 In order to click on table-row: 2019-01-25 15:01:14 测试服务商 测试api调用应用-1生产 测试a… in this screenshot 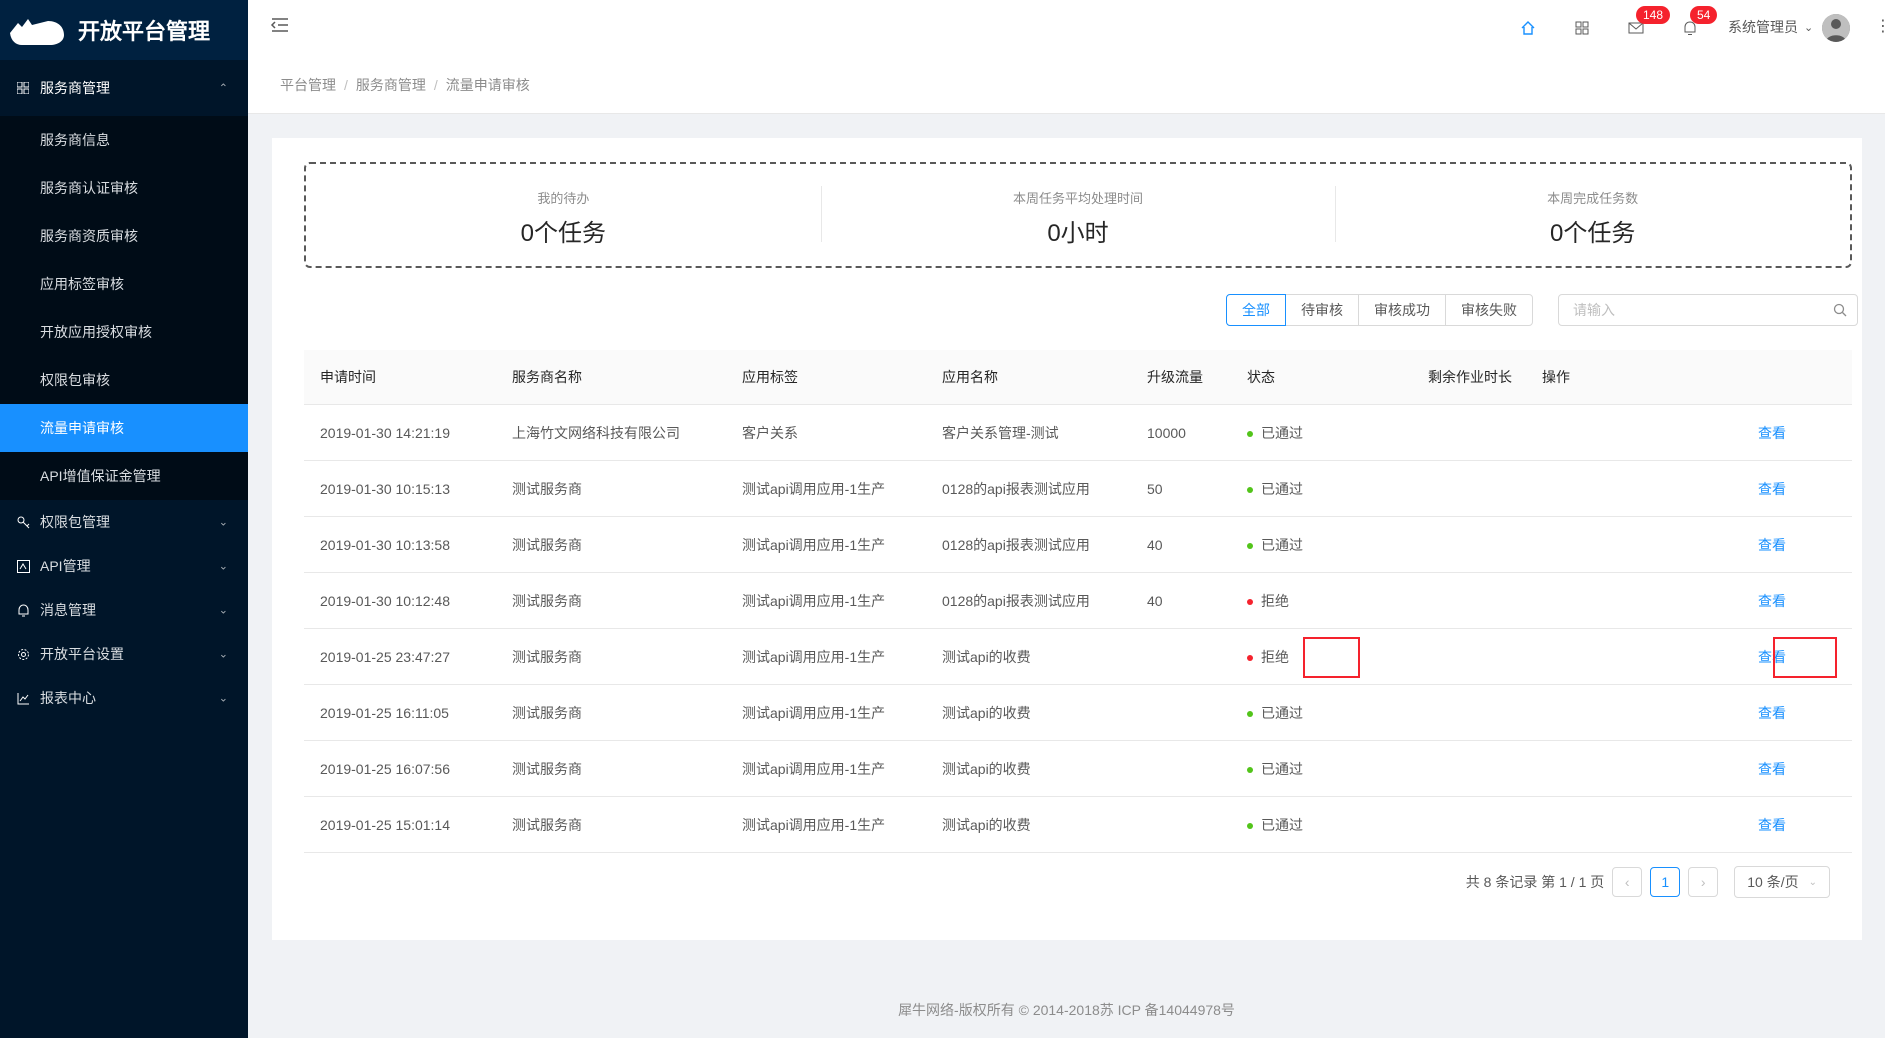, I will do `click(1078, 824)`.